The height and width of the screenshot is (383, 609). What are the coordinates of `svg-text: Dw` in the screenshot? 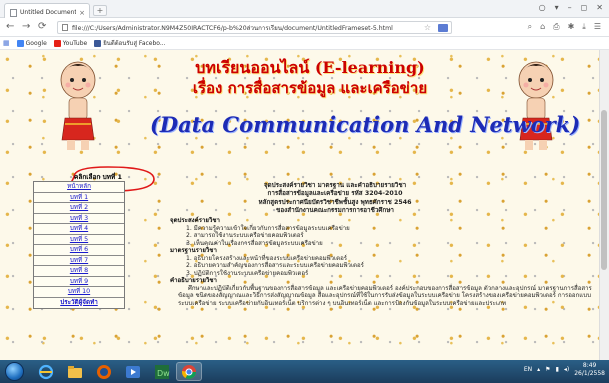 It's located at (163, 373).